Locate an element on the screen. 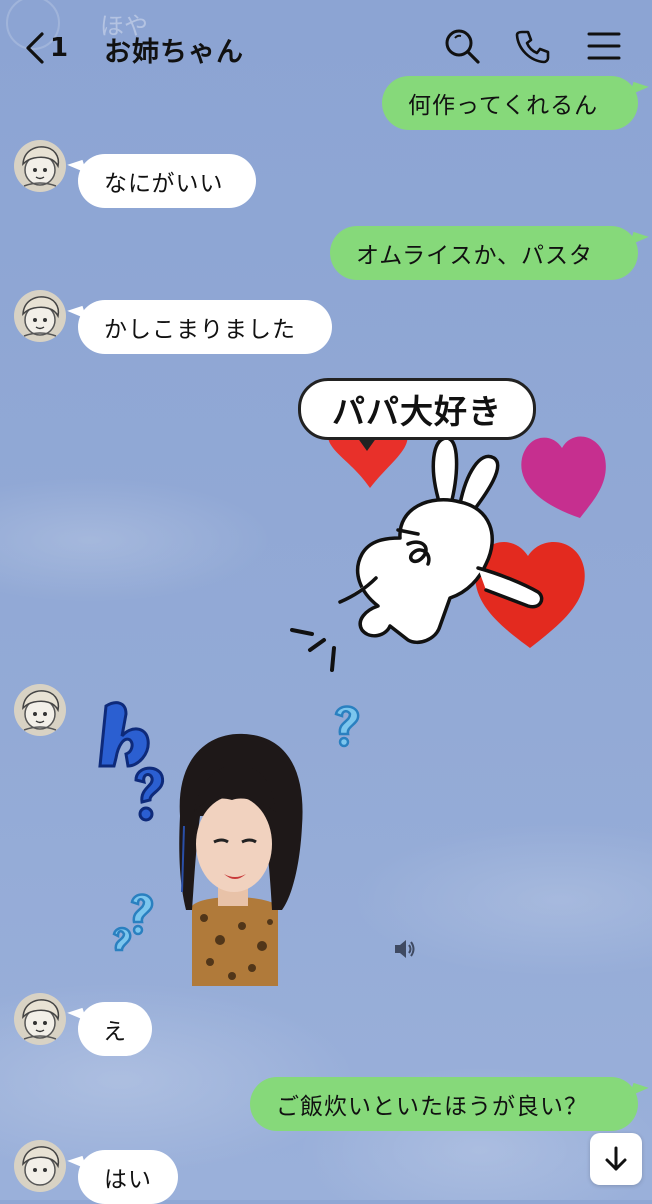 The width and height of the screenshot is (652, 1204). chevron-left-icon is located at coordinates (35, 48).